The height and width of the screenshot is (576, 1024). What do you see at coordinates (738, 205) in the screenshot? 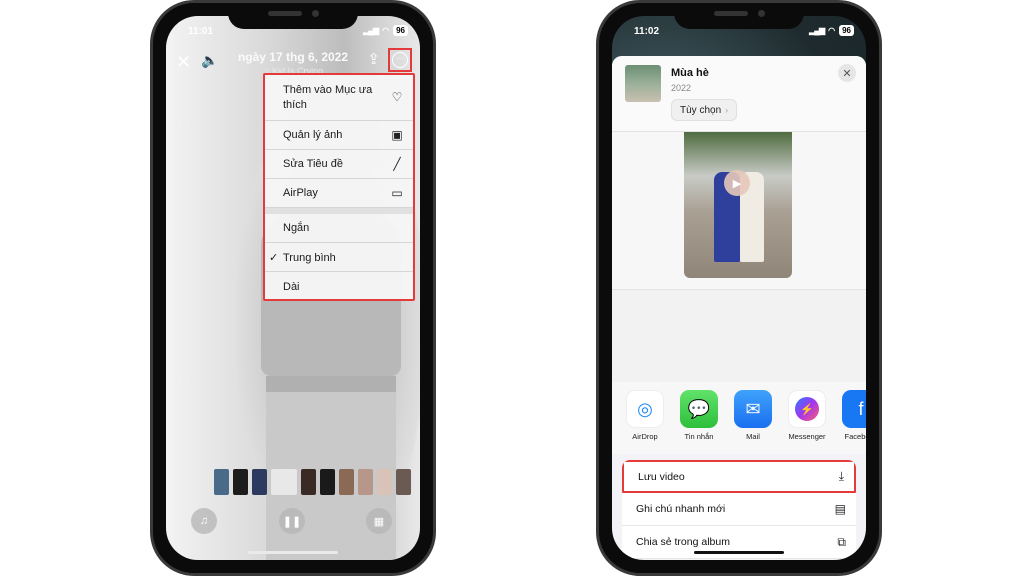
I see `video-preview: ▶` at bounding box center [738, 205].